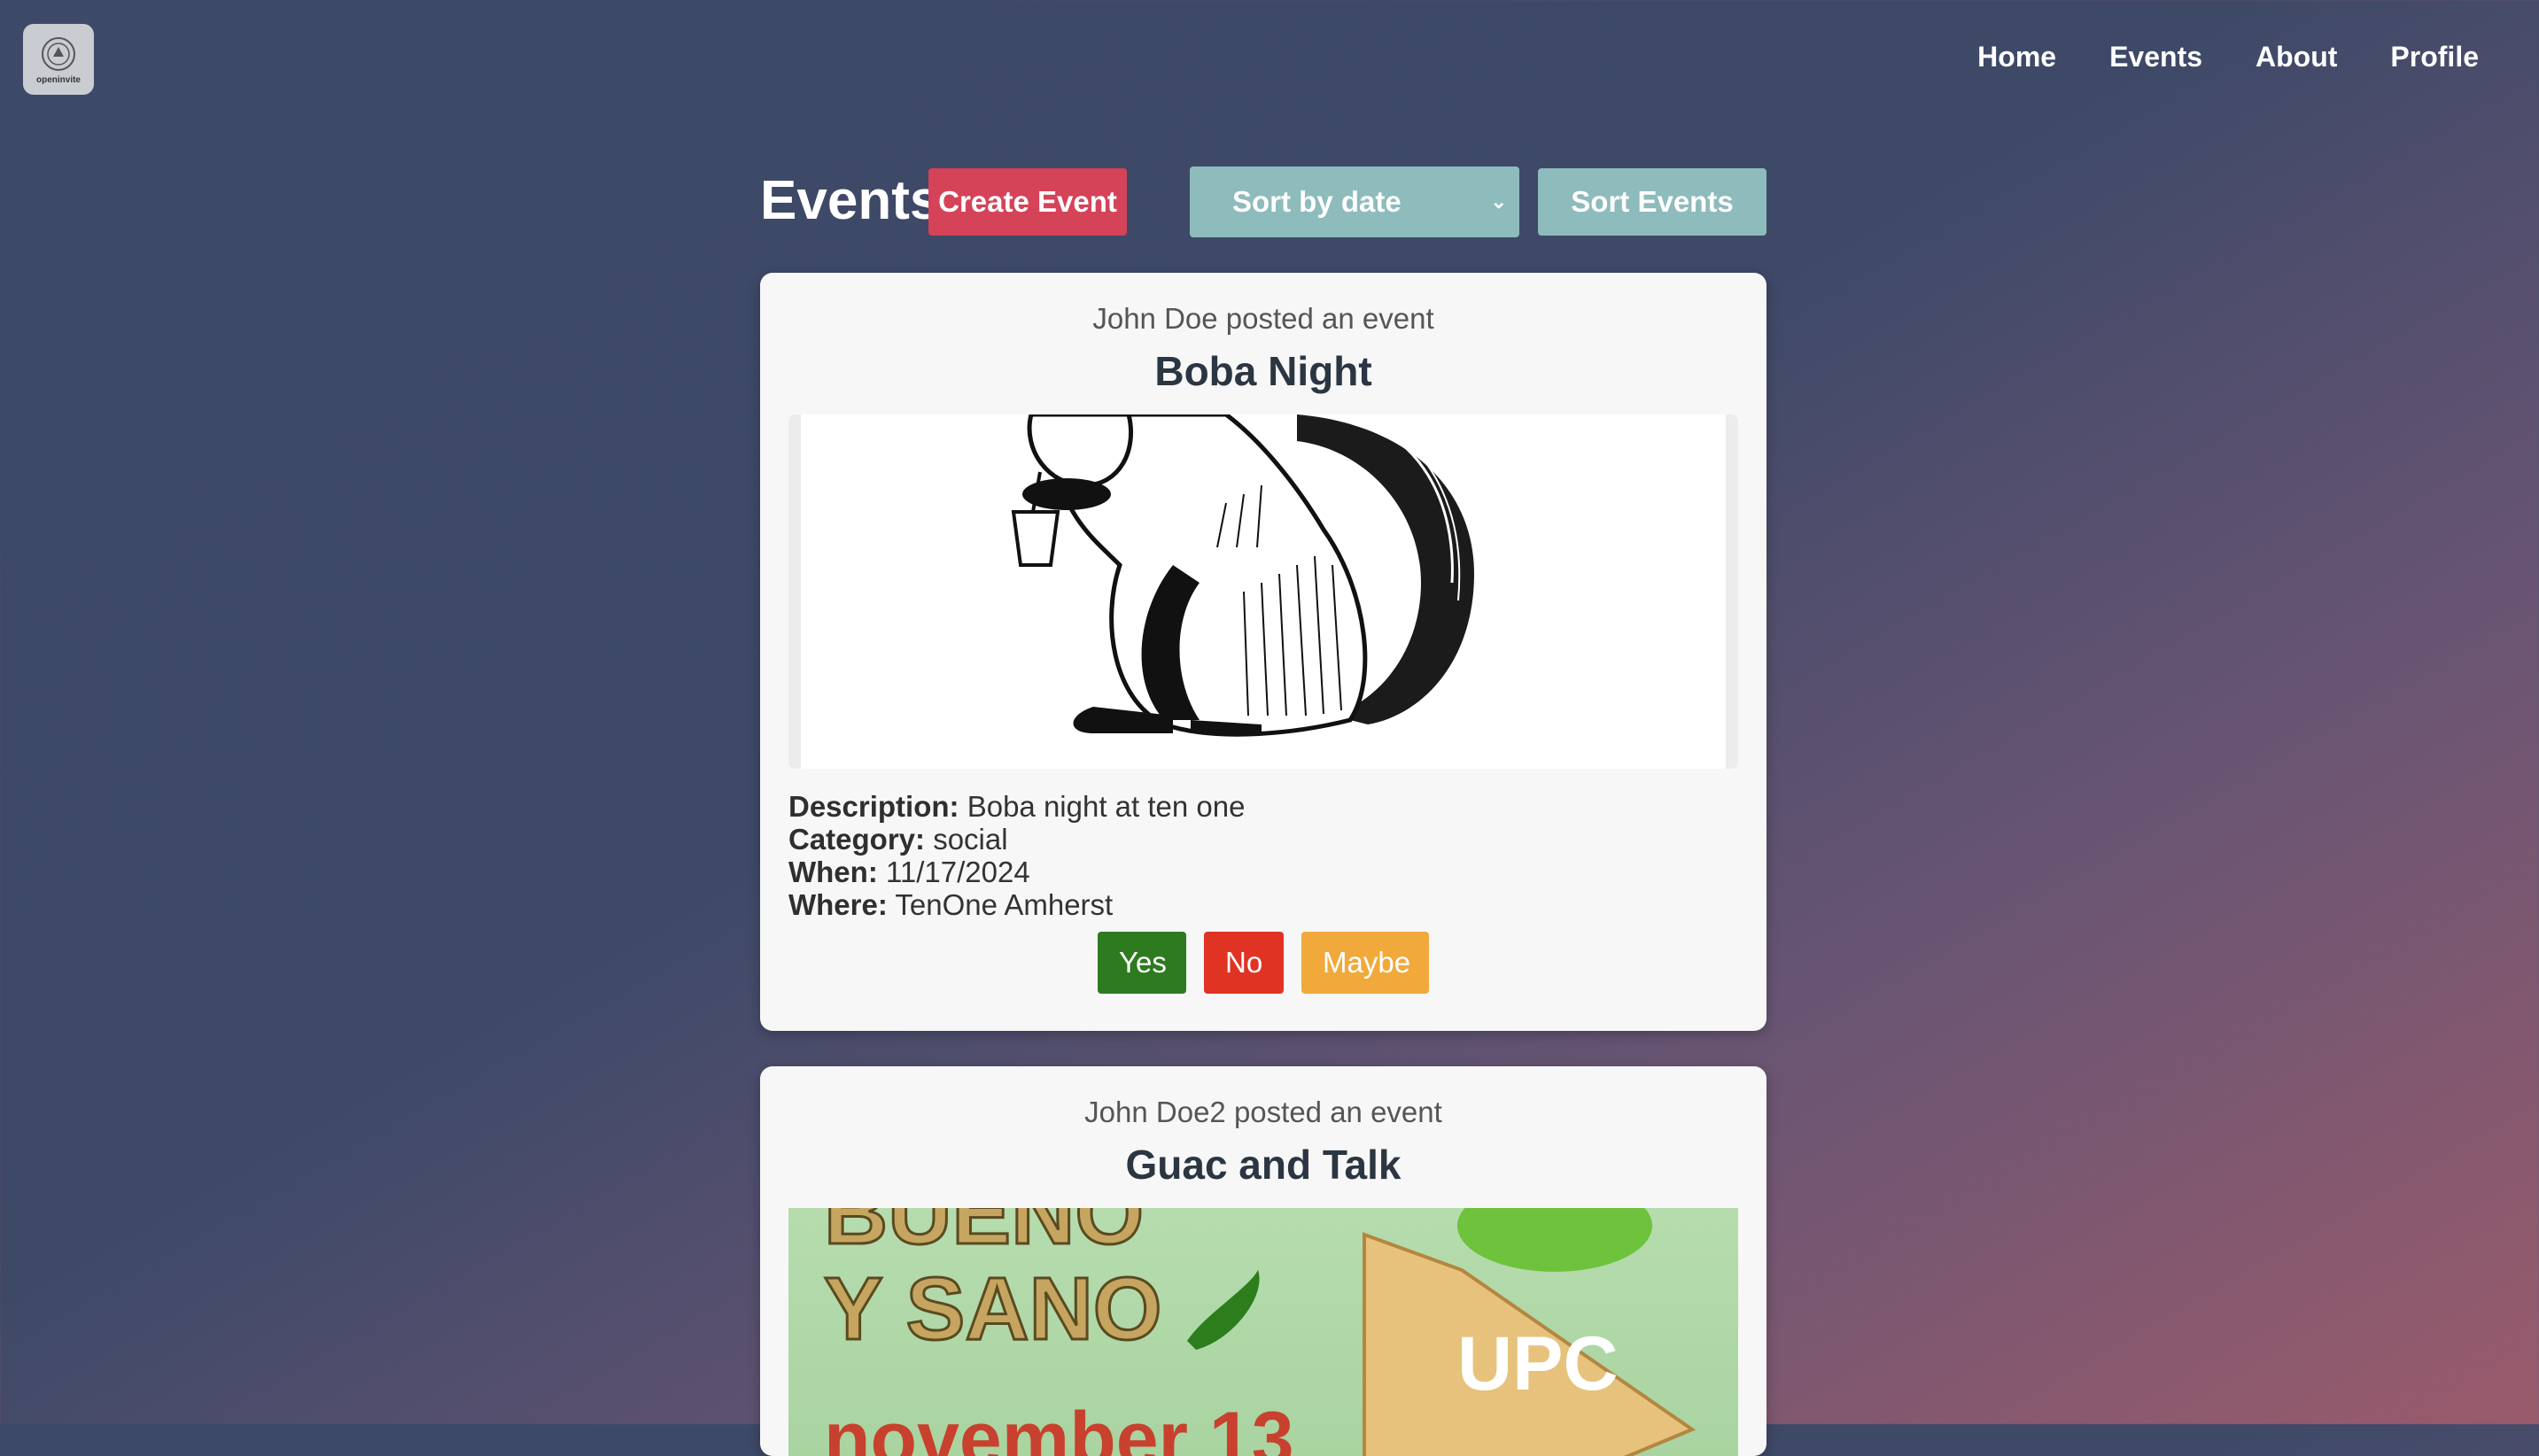 The image size is (2539, 1456). I want to click on app-logo: openinvite, so click(59, 59).